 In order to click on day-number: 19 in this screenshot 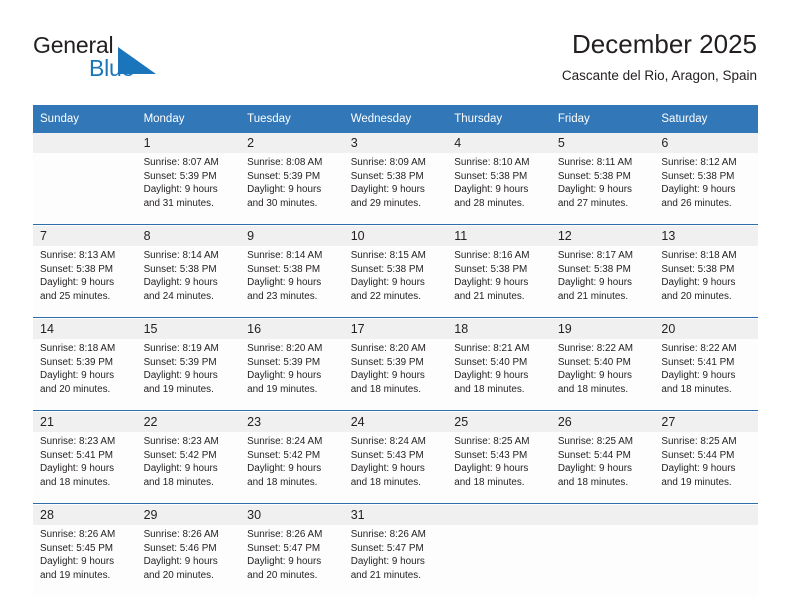, I will do `click(602, 328)`.